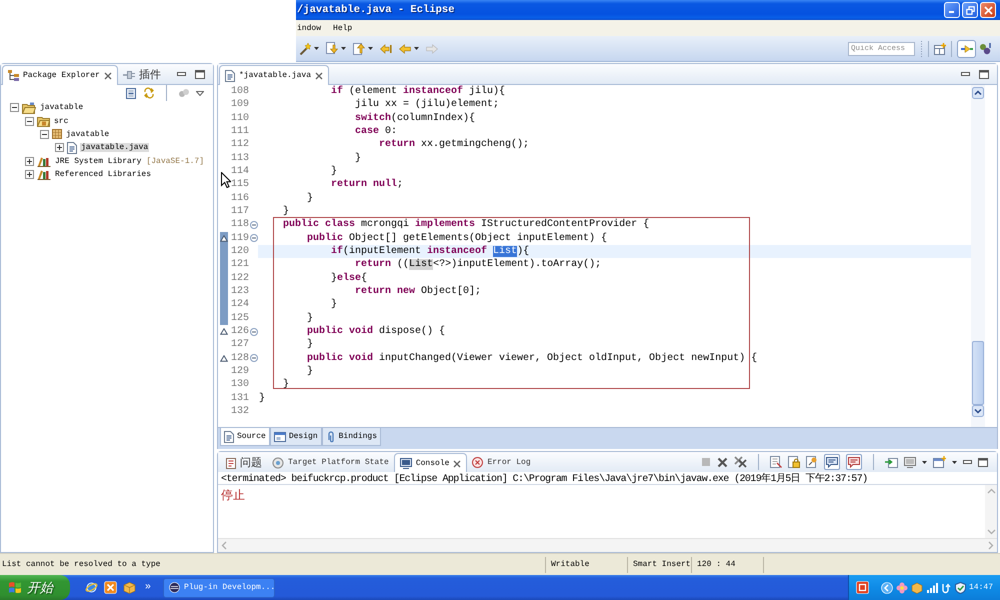  What do you see at coordinates (129, 587) in the screenshot?
I see `box-icon` at bounding box center [129, 587].